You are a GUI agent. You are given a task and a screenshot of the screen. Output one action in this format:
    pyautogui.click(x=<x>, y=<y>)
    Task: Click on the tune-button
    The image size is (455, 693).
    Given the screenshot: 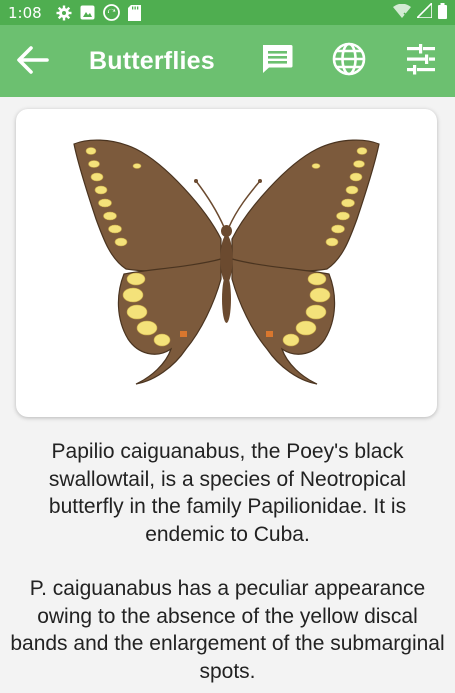 What is the action you would take?
    pyautogui.click(x=421, y=61)
    